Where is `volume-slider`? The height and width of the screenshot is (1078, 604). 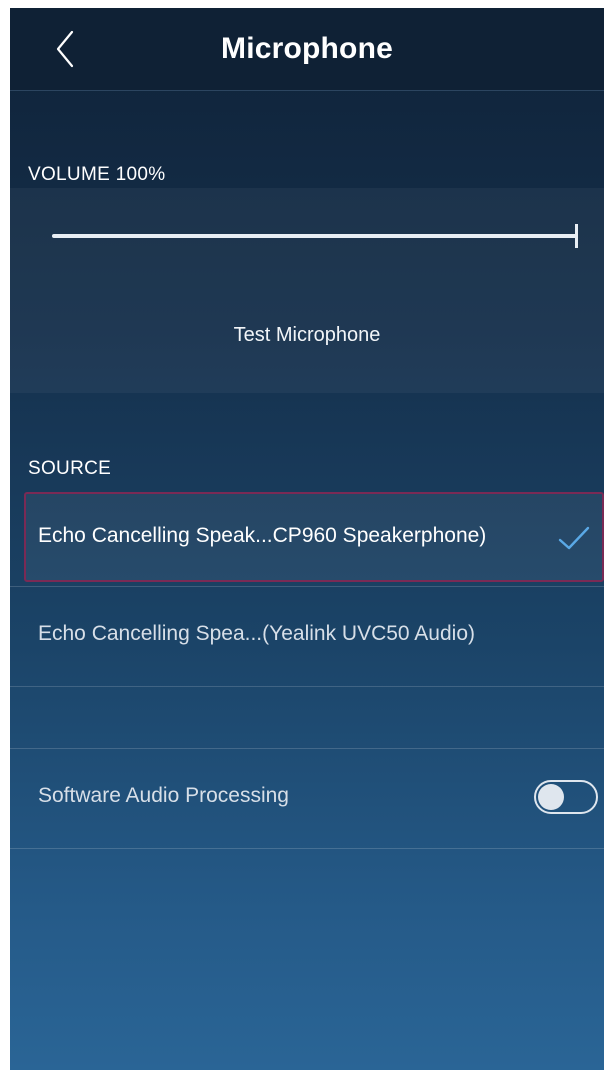 volume-slider is located at coordinates (315, 236).